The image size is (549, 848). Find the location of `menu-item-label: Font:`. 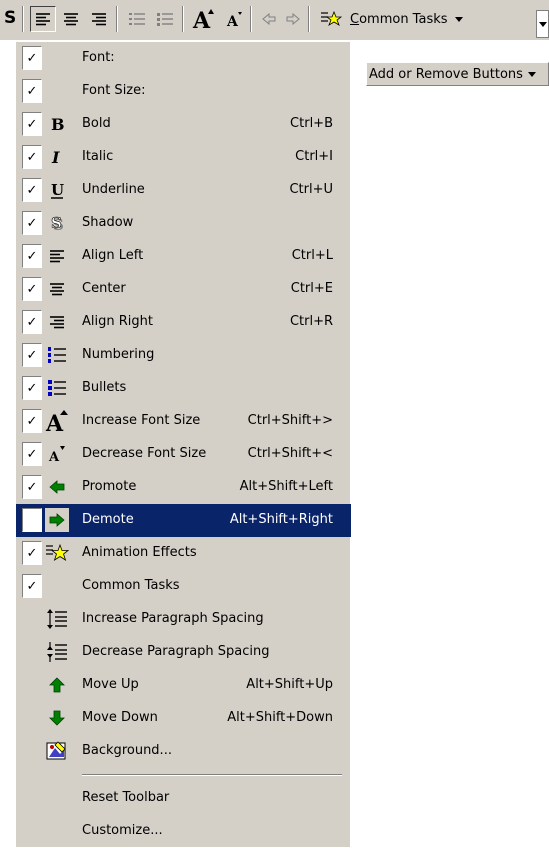

menu-item-label: Font: is located at coordinates (98, 57).